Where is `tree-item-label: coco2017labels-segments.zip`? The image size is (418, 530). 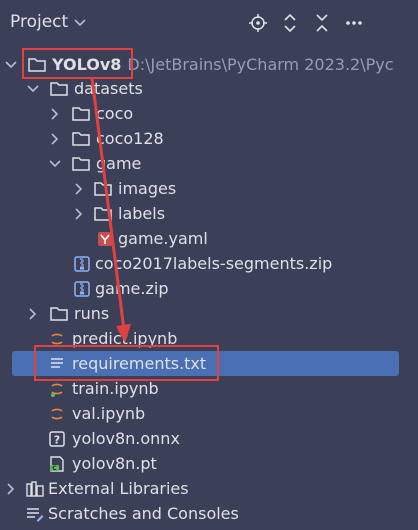
tree-item-label: coco2017labels-segments.zip is located at coordinates (214, 263).